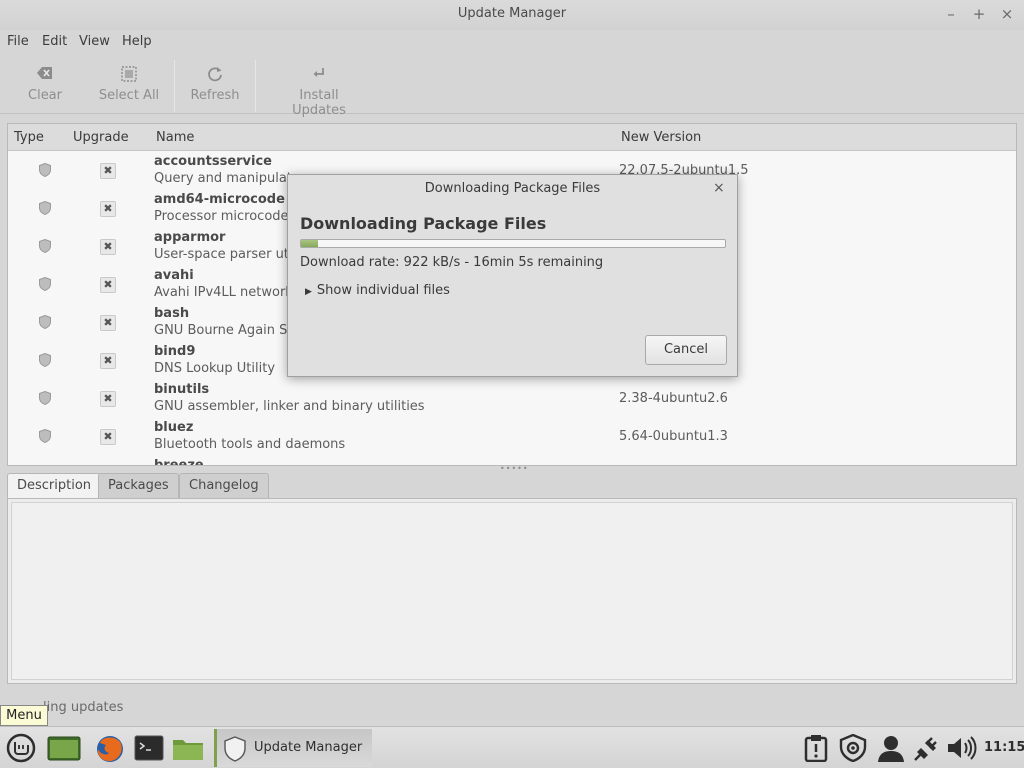 This screenshot has width=1024, height=768. What do you see at coordinates (319, 103) in the screenshot?
I see `install-updates-label: Install Updates` at bounding box center [319, 103].